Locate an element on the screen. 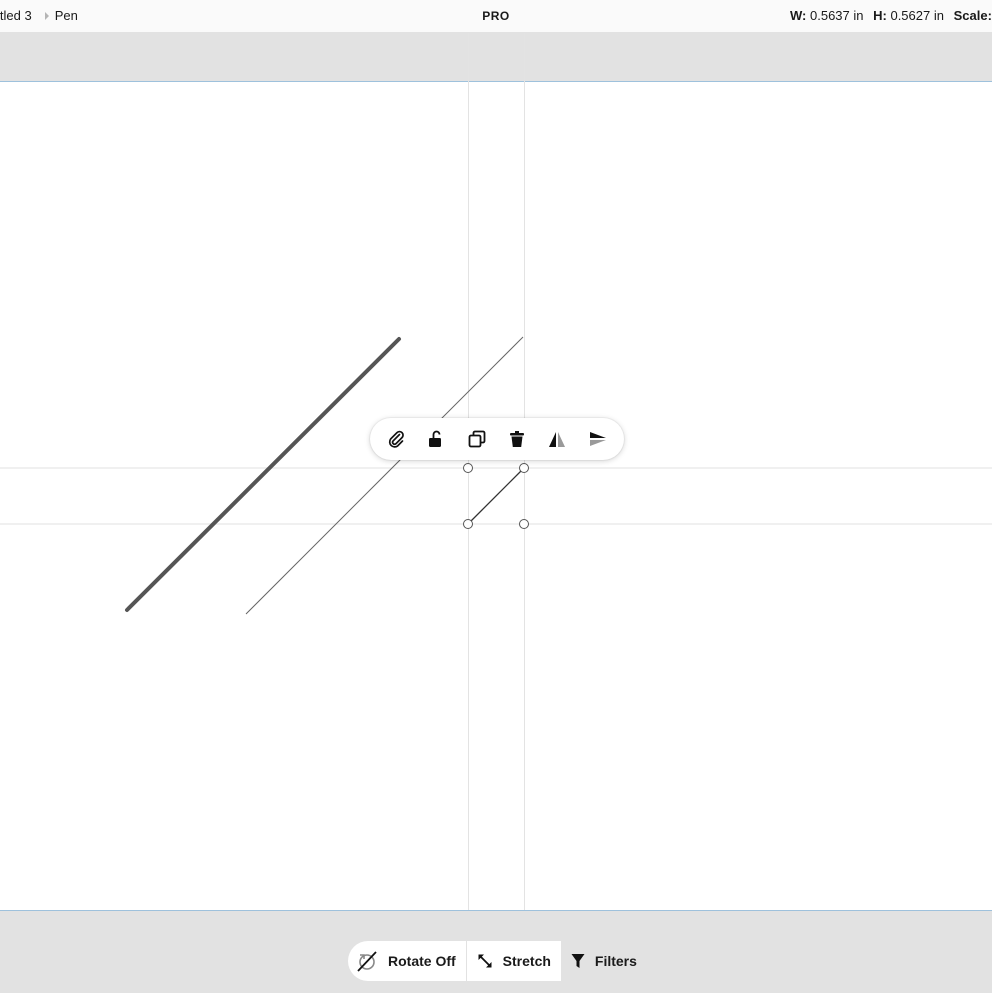 The height and width of the screenshot is (993, 992). stretch-toggle: Stretch is located at coordinates (513, 961).